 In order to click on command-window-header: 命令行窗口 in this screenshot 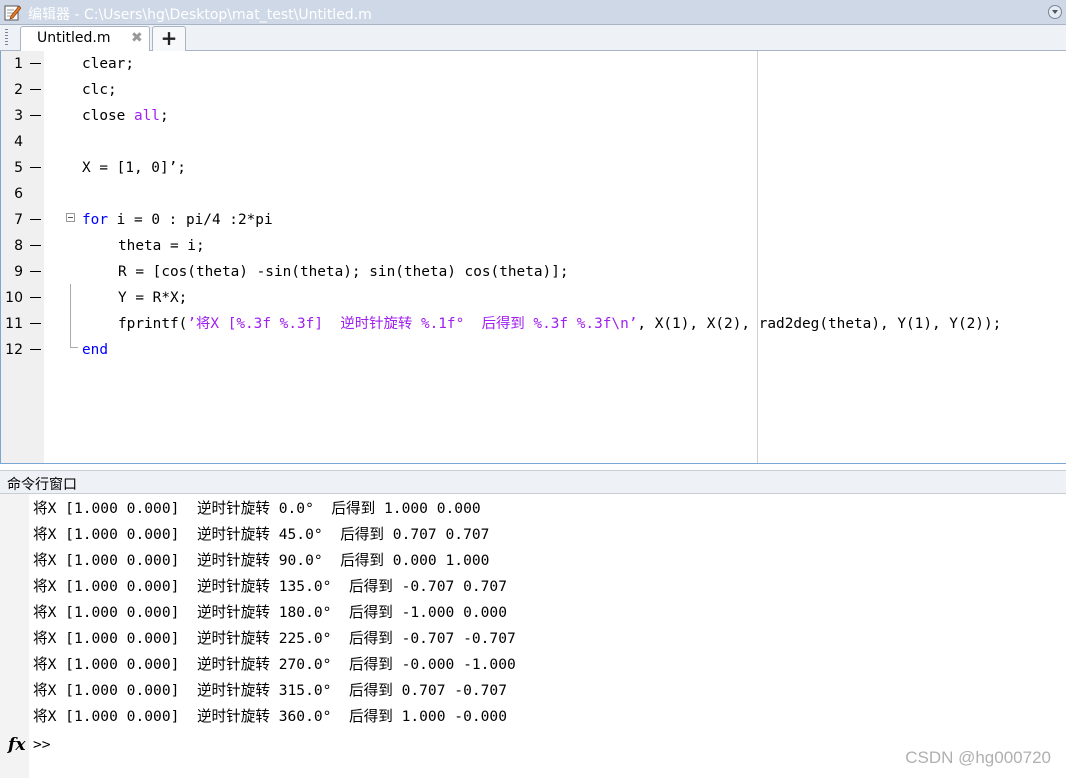, I will do `click(533, 482)`.